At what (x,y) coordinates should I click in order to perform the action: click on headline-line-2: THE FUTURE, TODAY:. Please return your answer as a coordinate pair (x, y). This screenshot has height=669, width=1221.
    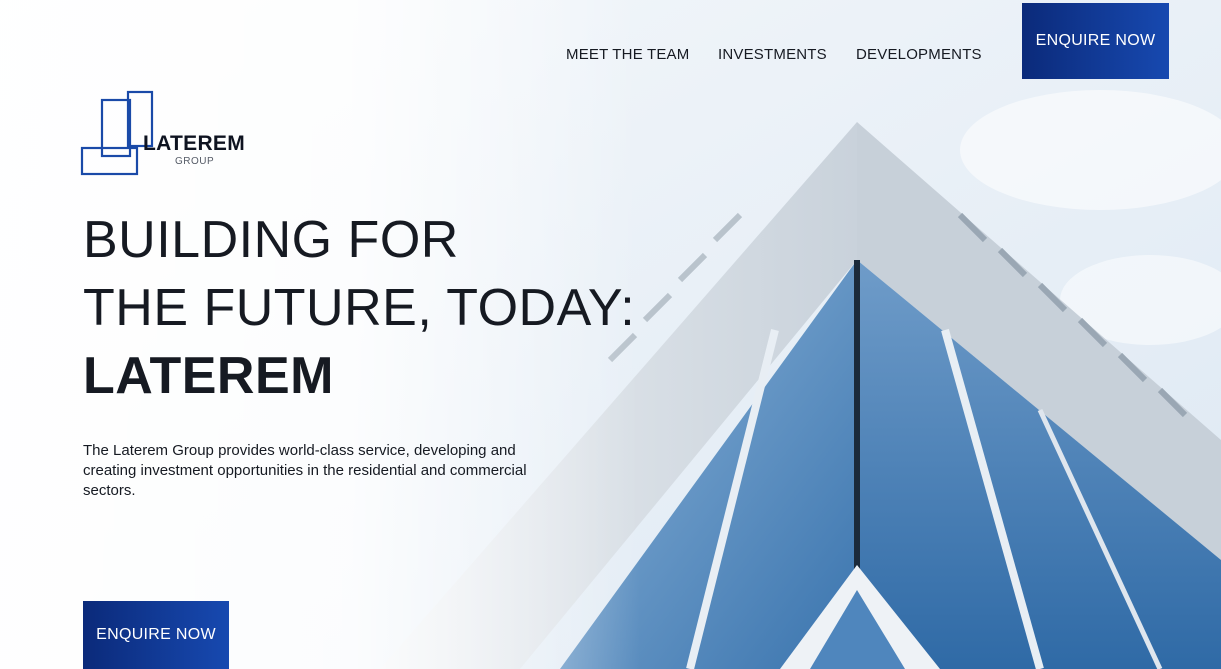
    Looking at the image, I should click on (359, 308).